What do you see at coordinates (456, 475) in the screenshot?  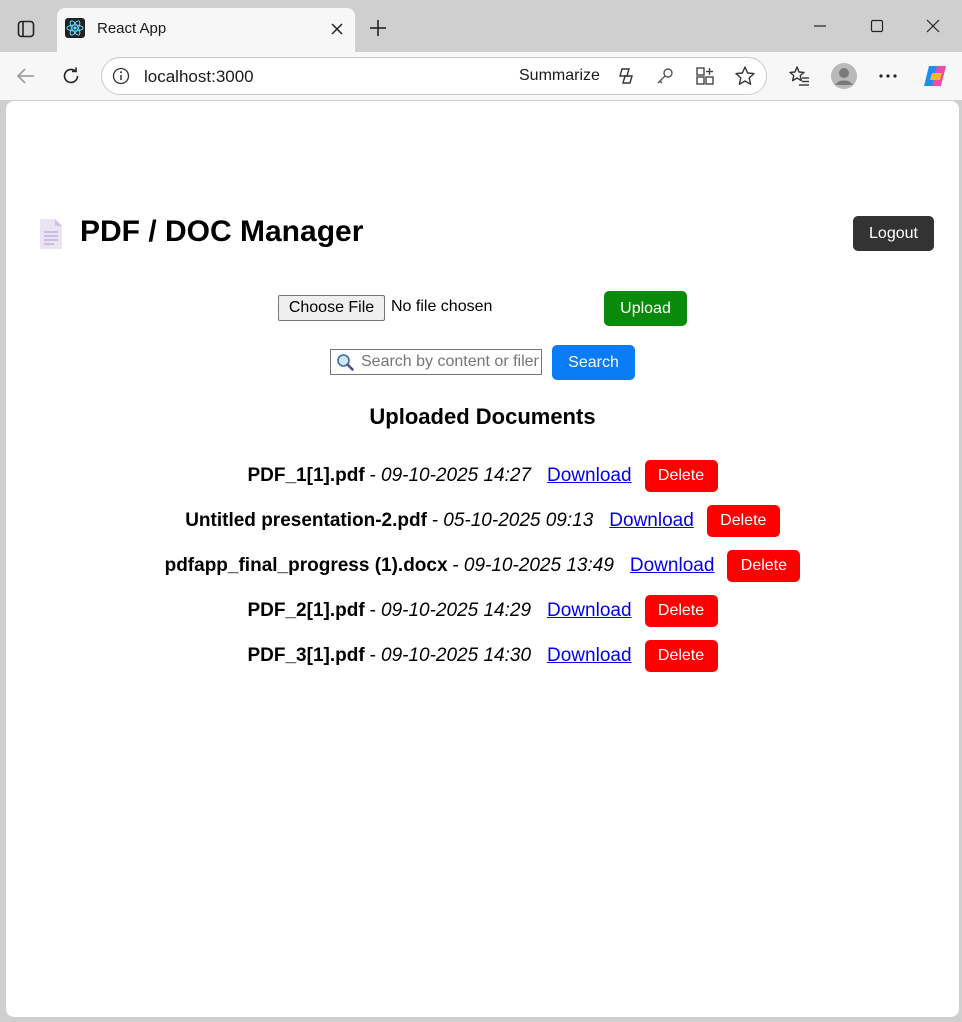 I see `document-date: 09-10-2025 14:27` at bounding box center [456, 475].